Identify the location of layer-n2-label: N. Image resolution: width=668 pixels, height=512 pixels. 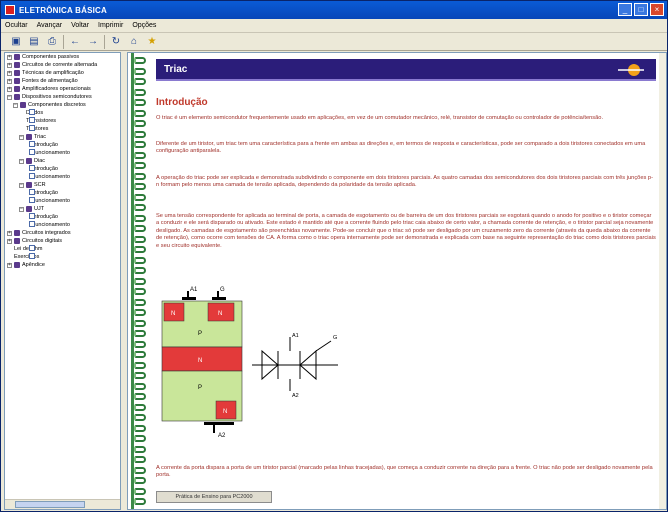
(220, 314).